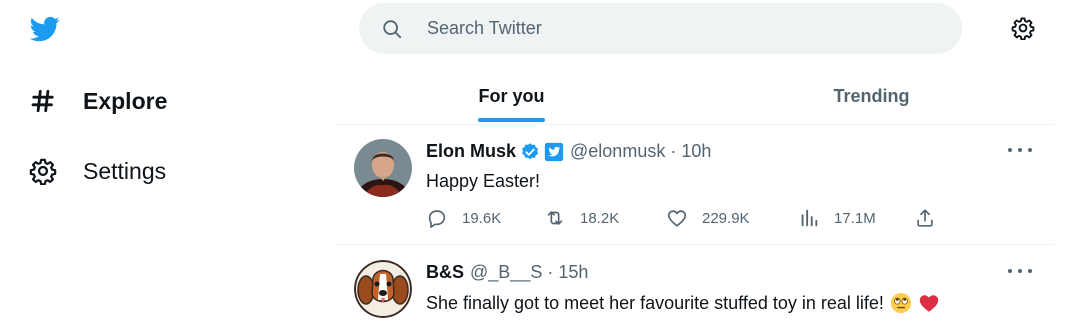 The image size is (1080, 324). What do you see at coordinates (125, 100) in the screenshot?
I see `sidebar-item-label: Explore` at bounding box center [125, 100].